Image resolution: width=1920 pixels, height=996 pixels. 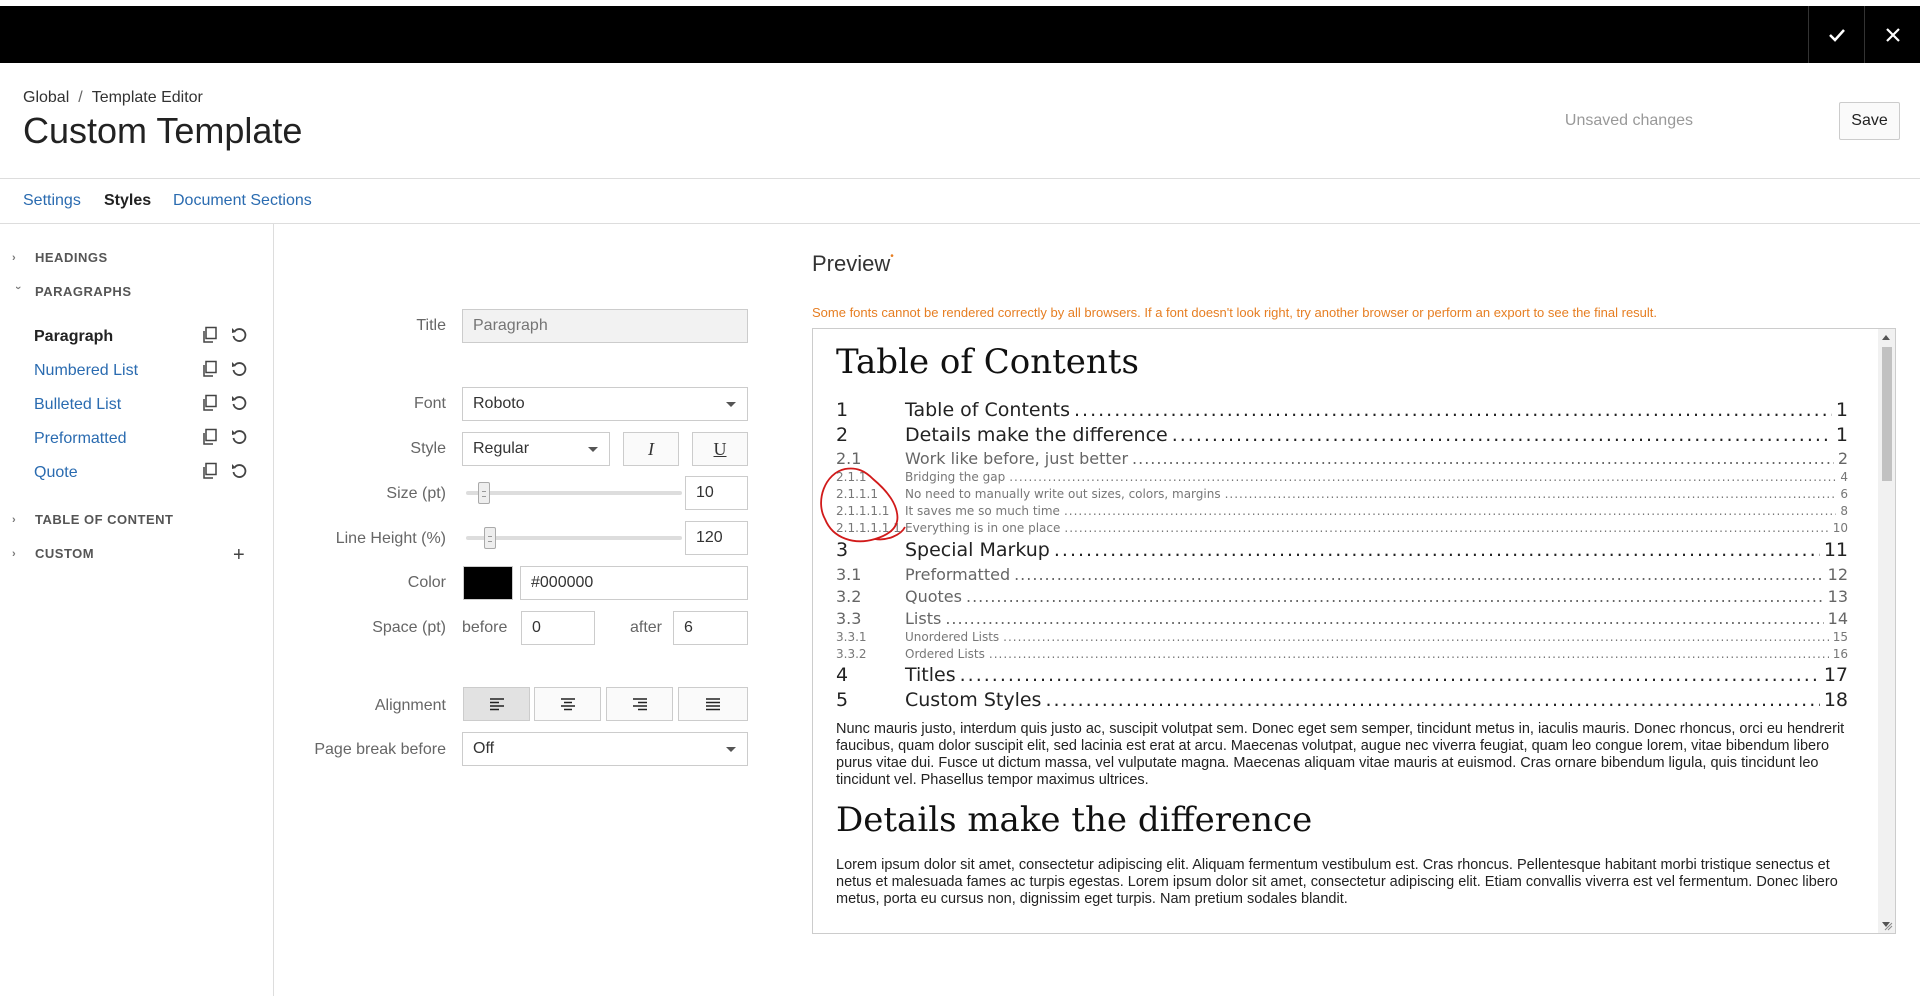 I want to click on toc-page: 2, so click(x=1842, y=458).